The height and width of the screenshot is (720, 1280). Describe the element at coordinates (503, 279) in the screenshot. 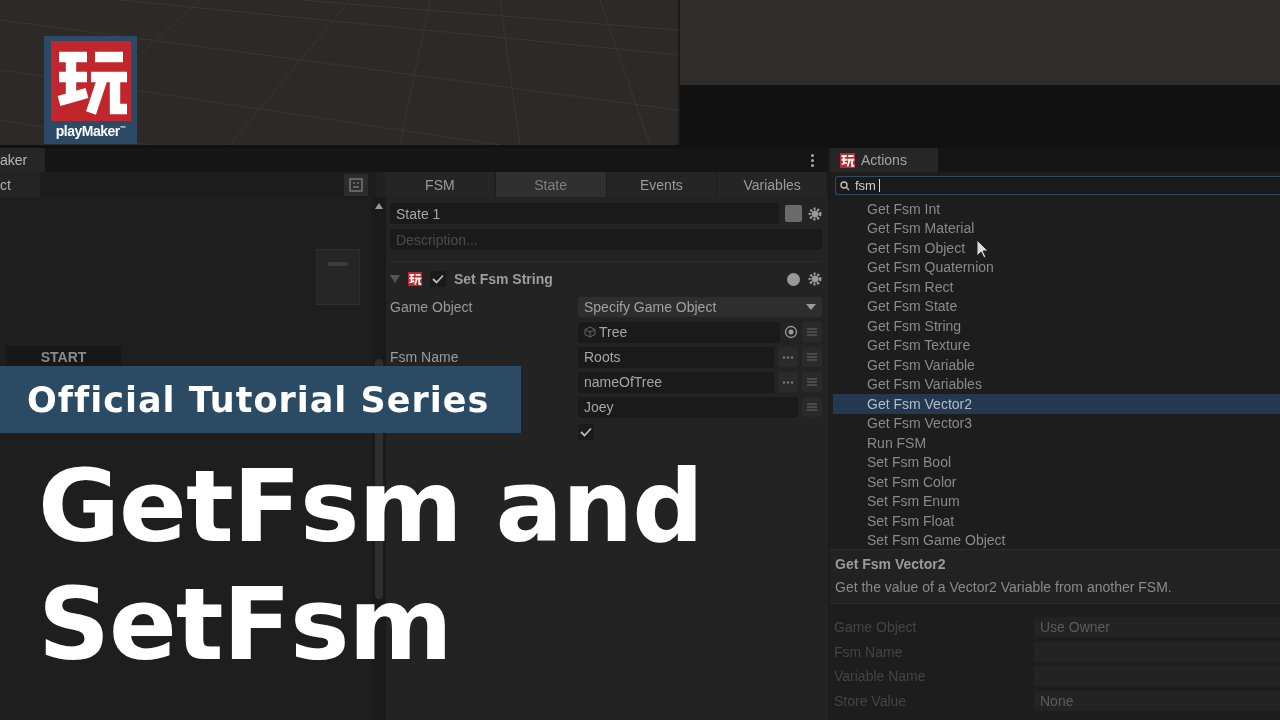

I see `action-title: Set Fsm String` at that location.